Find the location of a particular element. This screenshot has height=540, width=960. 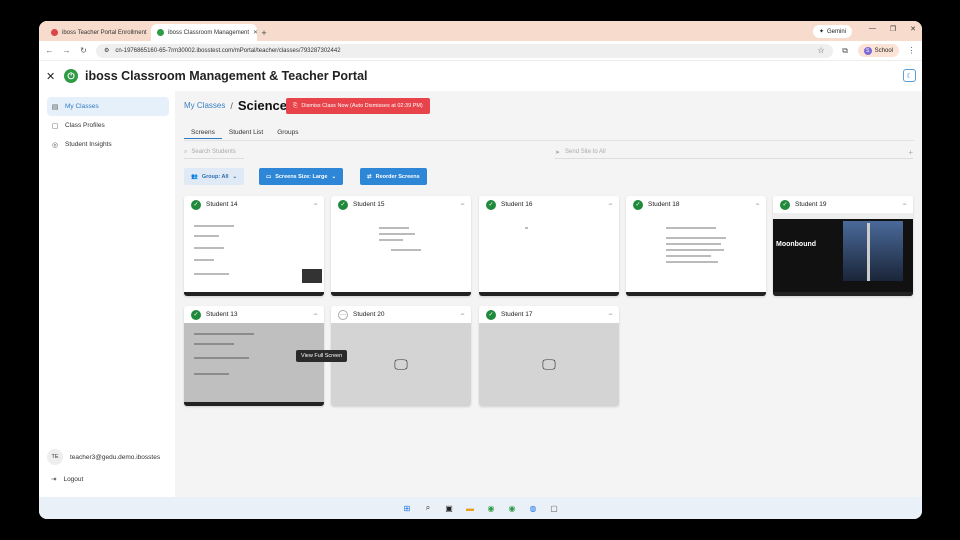

search-icon: ⌕ is located at coordinates (428, 508).